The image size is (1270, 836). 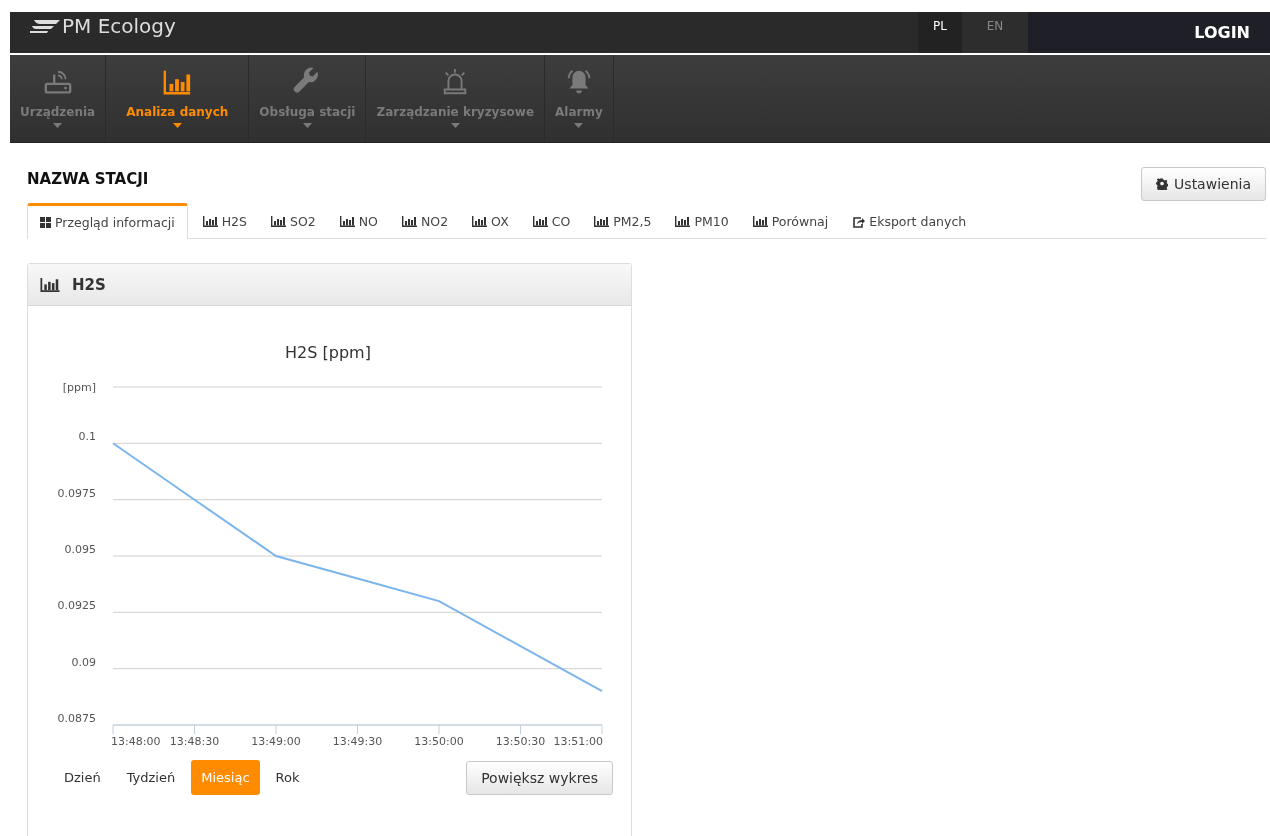 I want to click on station-title: NAZWA STACJI, so click(x=88, y=179).